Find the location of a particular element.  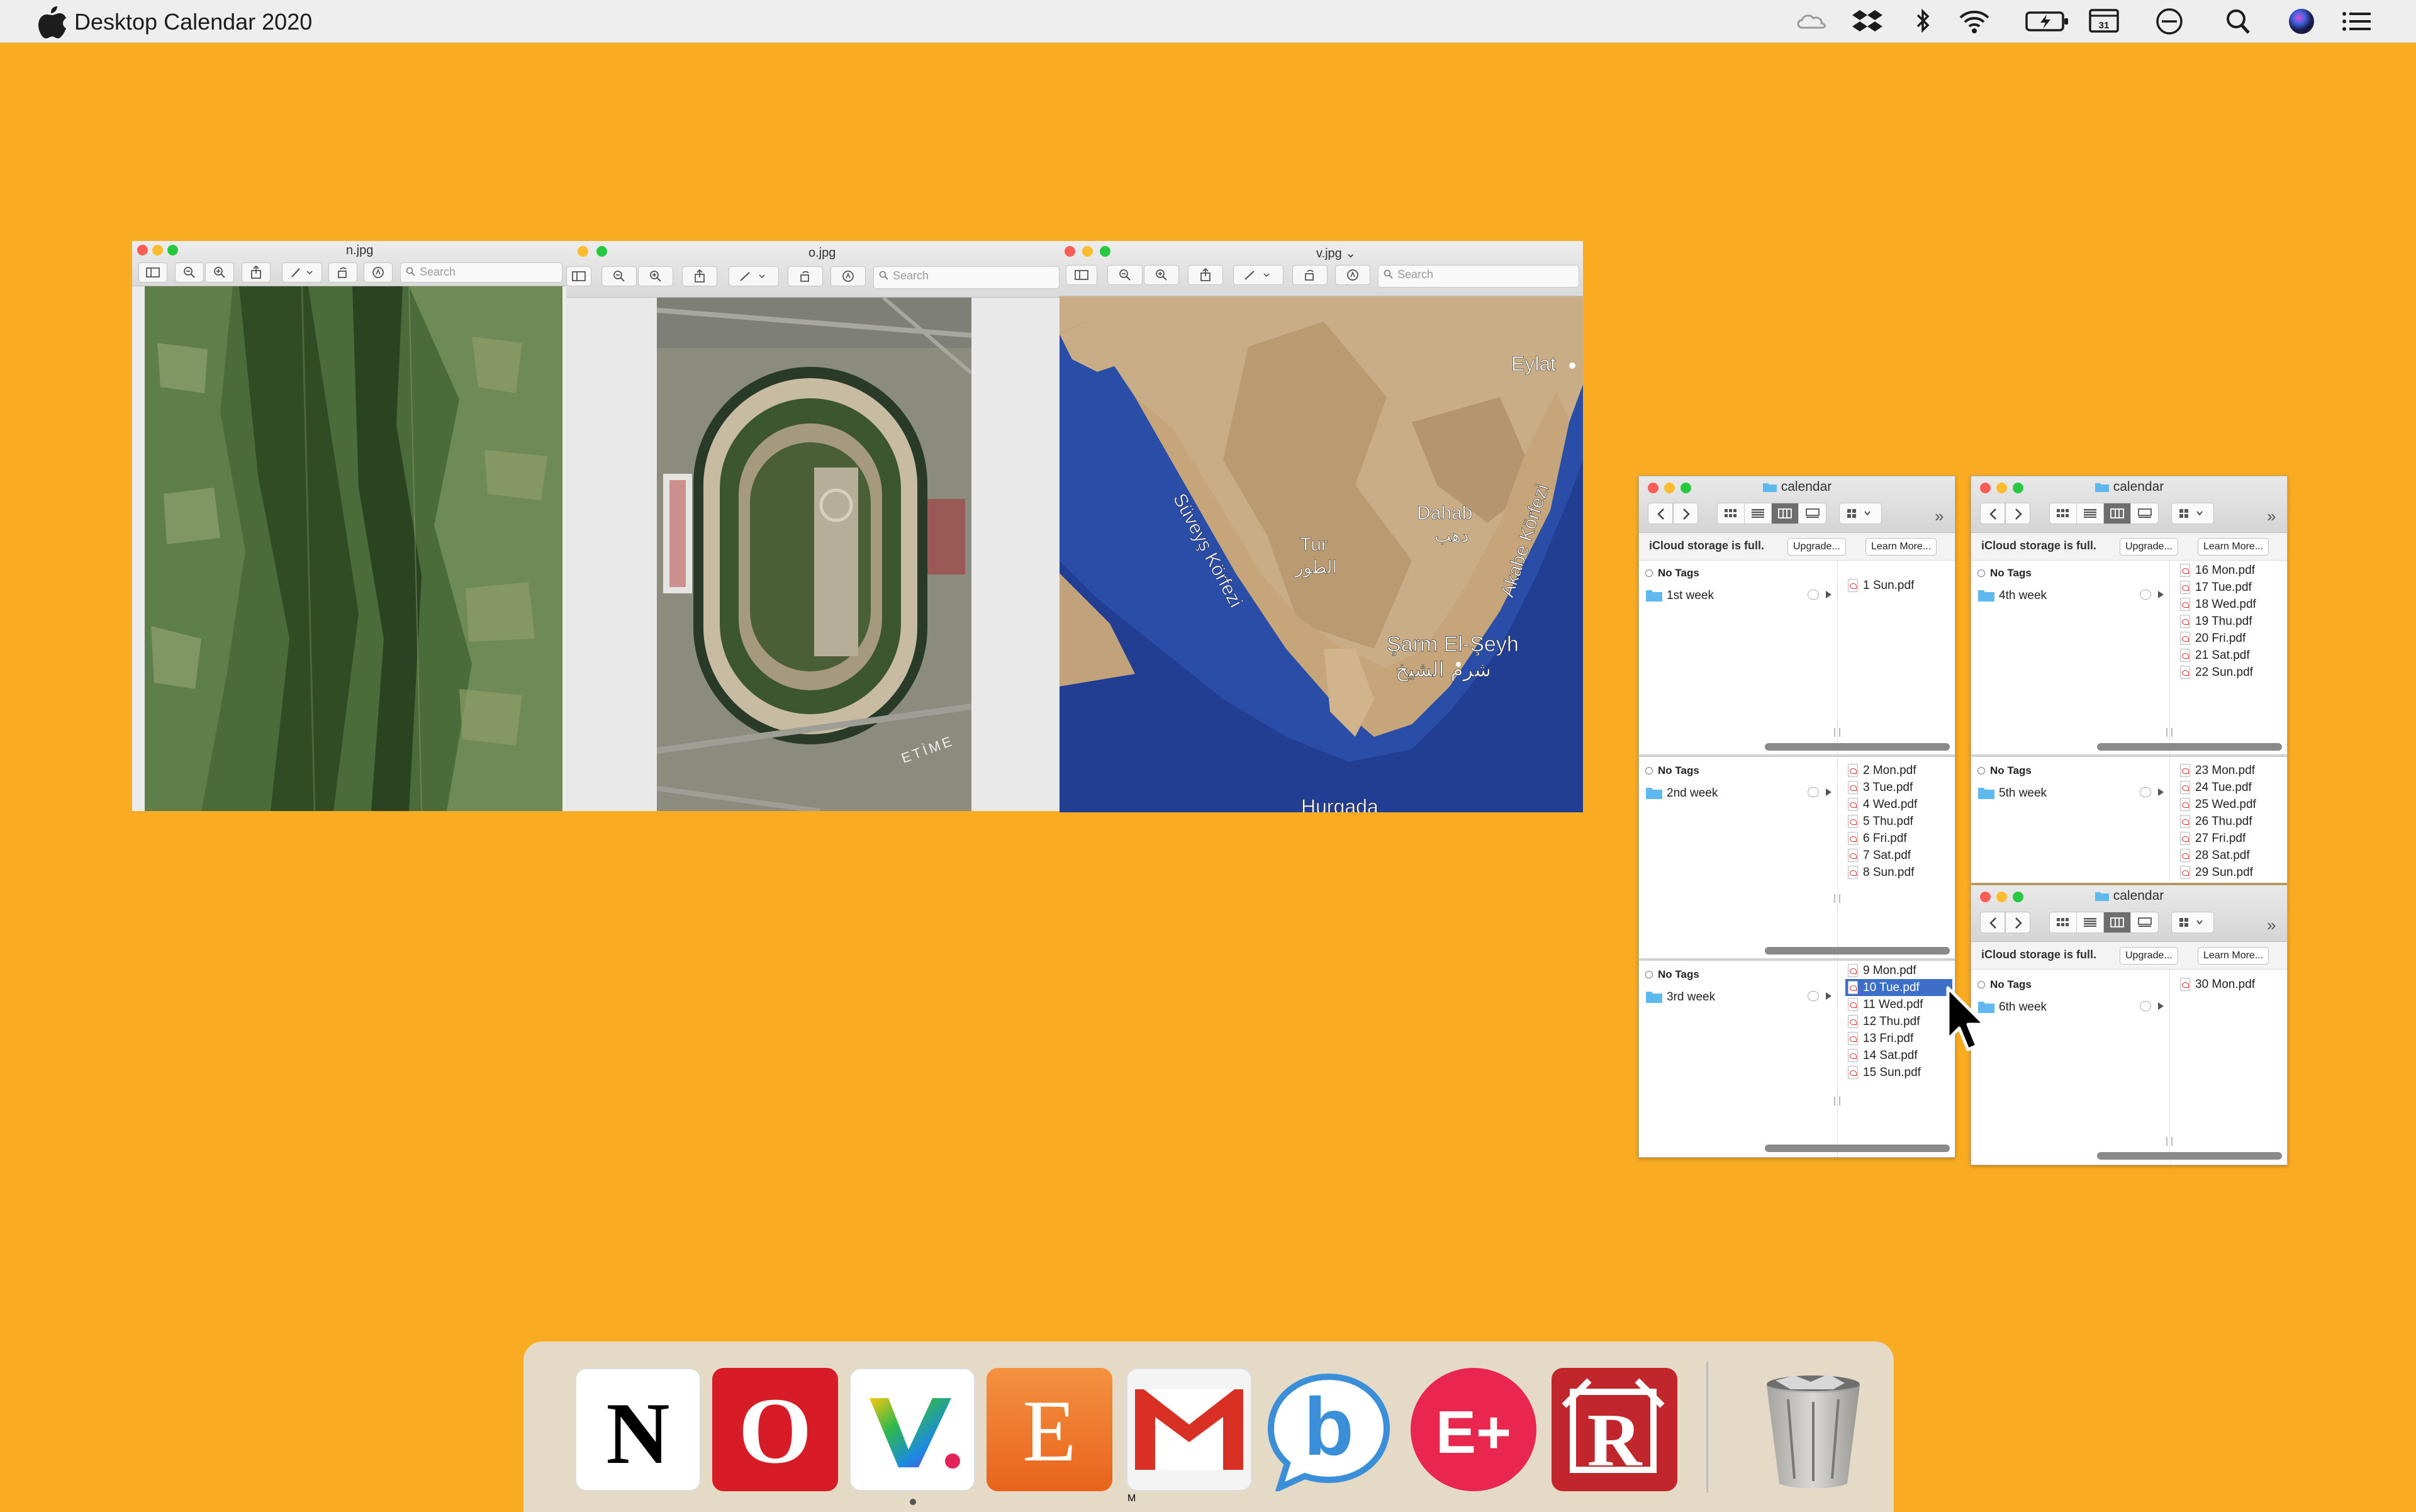

notion-icon: N is located at coordinates (638, 1429).